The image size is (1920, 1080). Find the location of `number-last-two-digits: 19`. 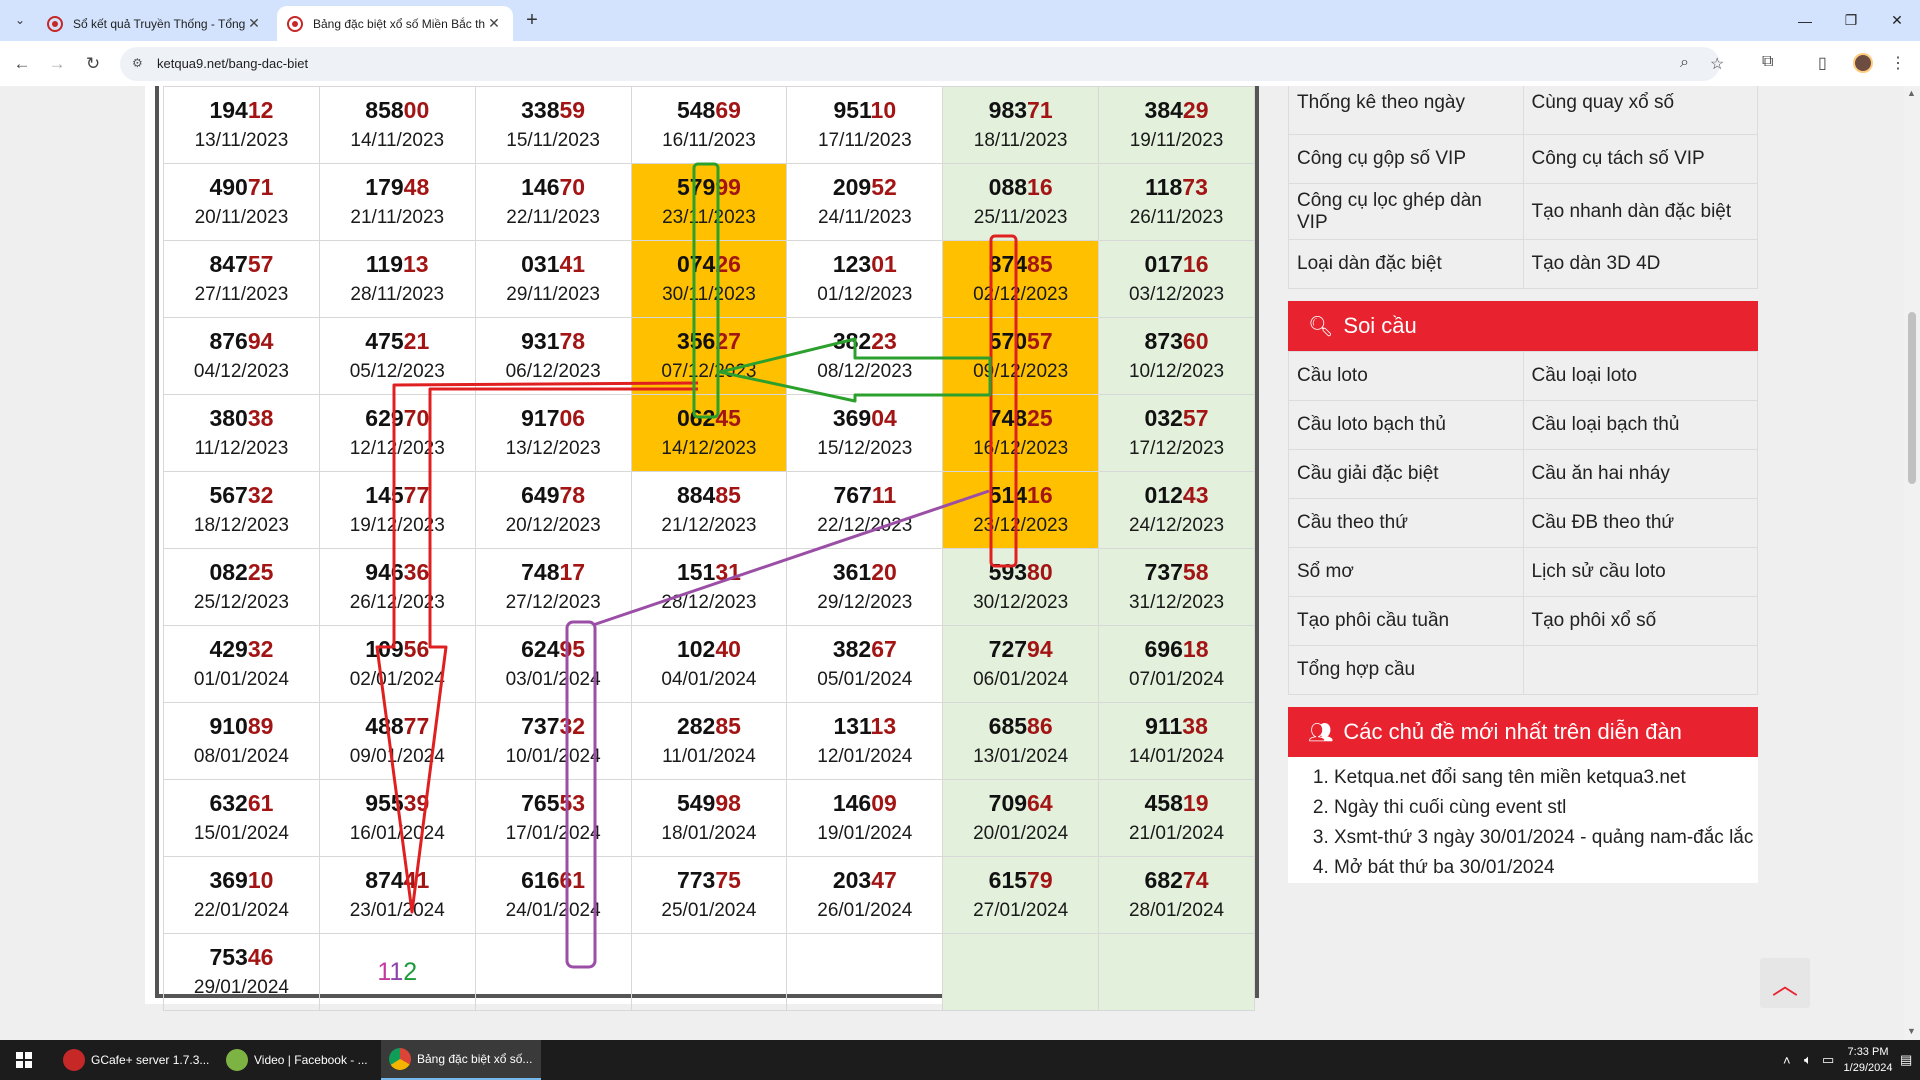

number-last-two-digits: 19 is located at coordinates (1195, 803).